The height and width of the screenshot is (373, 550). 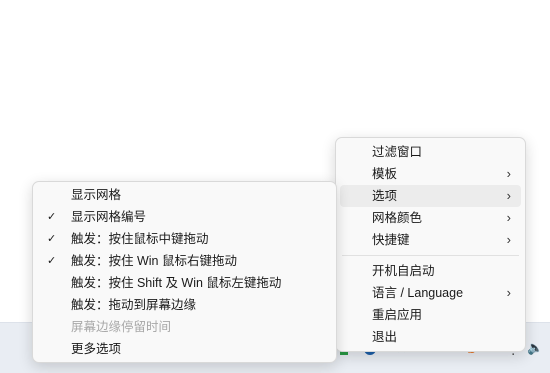 I want to click on option-item-label: 显示网格, so click(x=96, y=195).